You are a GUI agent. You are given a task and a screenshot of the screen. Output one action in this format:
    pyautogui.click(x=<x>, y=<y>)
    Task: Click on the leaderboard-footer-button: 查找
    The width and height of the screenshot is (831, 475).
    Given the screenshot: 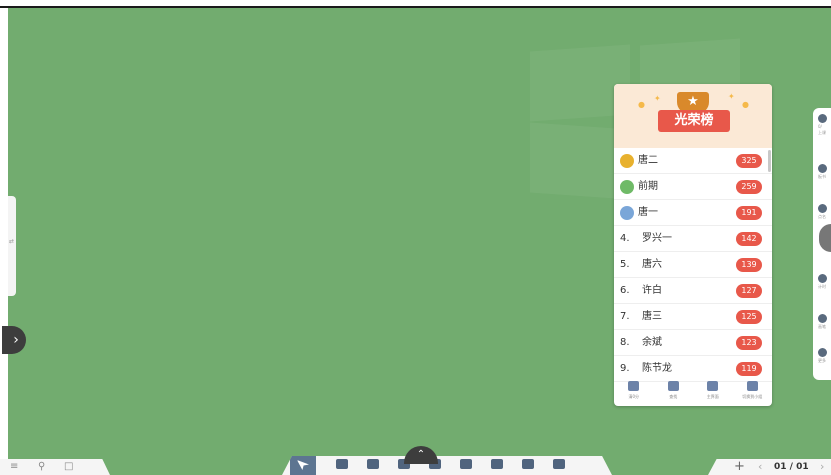 What is the action you would take?
    pyautogui.click(x=674, y=392)
    